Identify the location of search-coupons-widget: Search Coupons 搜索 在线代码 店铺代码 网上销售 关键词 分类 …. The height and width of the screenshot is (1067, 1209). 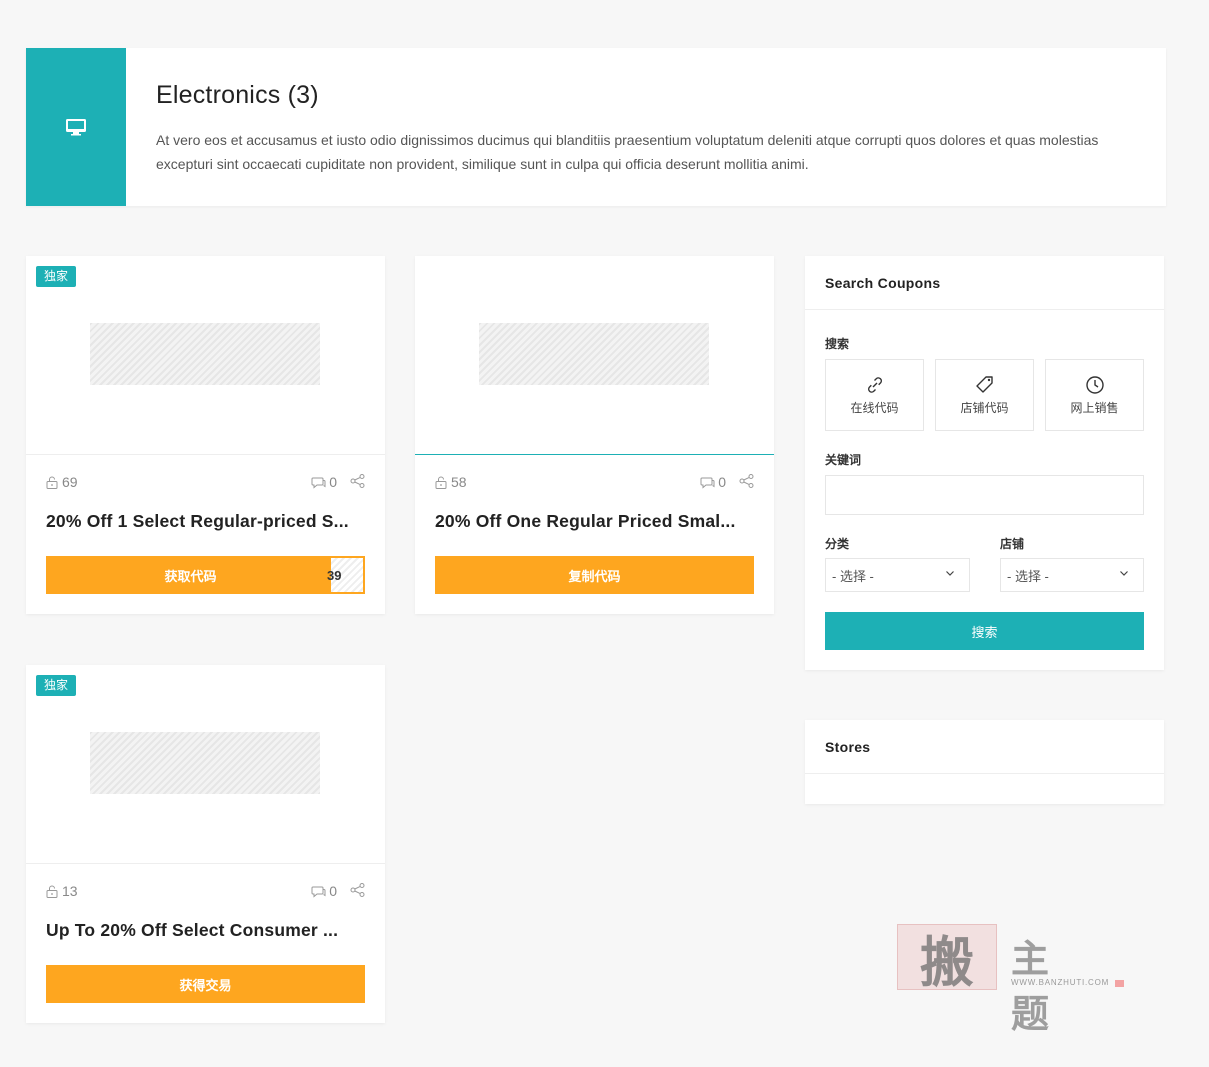
(984, 463).